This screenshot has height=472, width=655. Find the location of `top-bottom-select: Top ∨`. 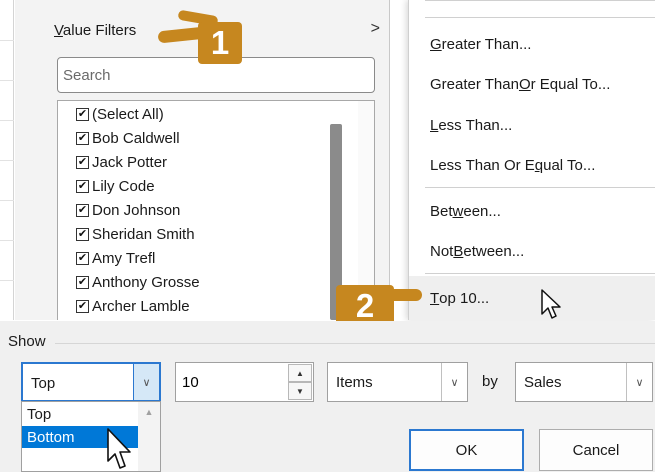

top-bottom-select: Top ∨ is located at coordinates (91, 382).